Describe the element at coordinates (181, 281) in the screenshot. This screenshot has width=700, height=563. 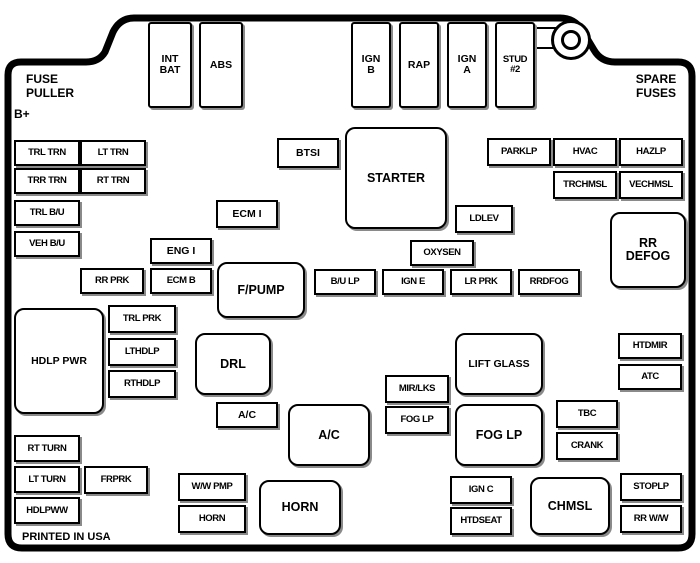
I see `fuse-box-ecm-b: ECM B` at that location.